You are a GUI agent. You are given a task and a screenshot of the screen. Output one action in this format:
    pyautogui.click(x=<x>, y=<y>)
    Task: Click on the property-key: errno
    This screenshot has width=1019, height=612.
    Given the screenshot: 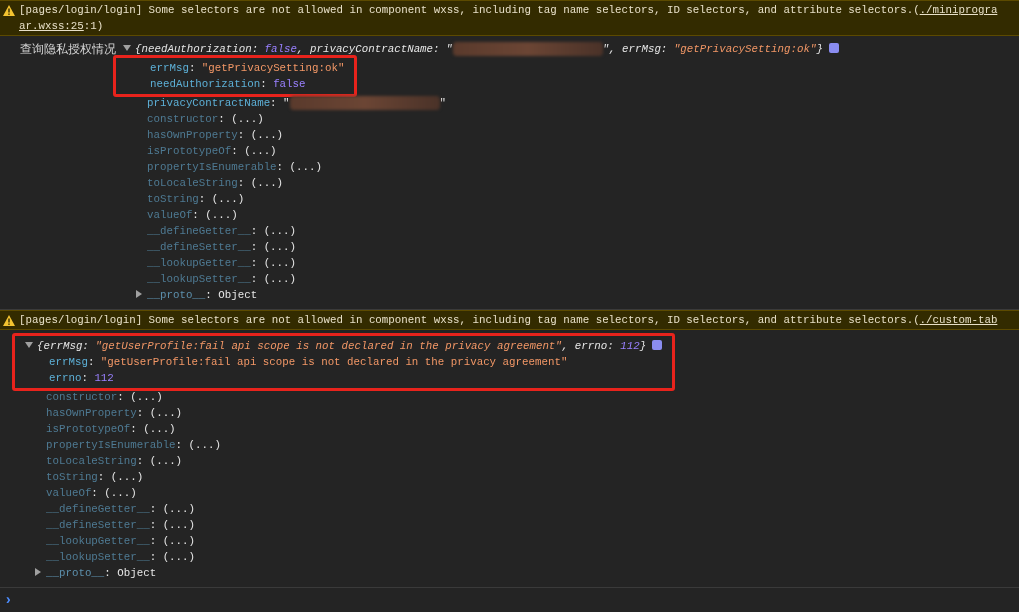 What is the action you would take?
    pyautogui.click(x=65, y=378)
    